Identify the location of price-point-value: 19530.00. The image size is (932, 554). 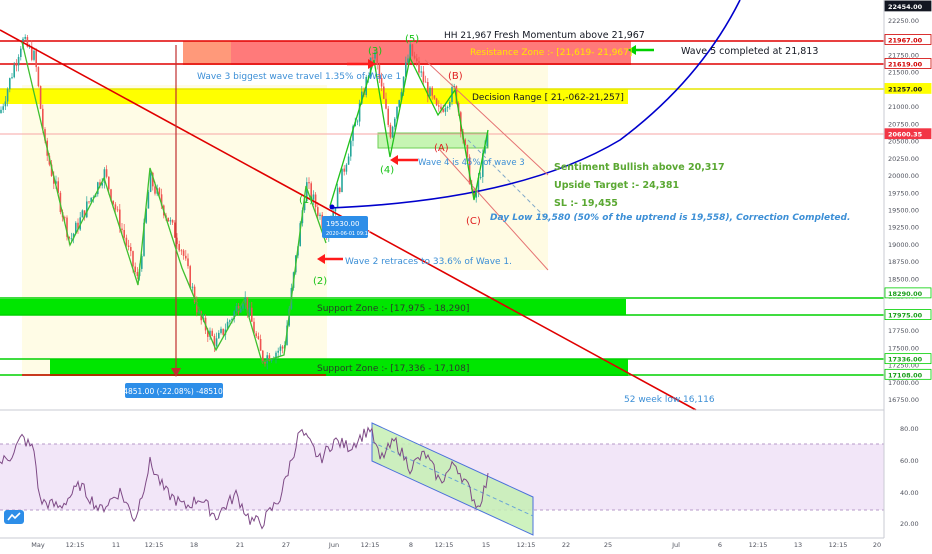
(342, 224).